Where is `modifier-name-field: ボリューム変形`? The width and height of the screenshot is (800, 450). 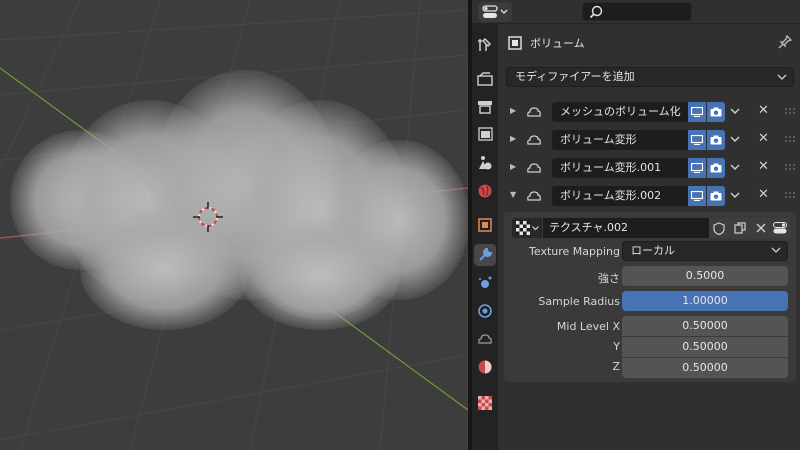 modifier-name-field: ボリューム変形 is located at coordinates (620, 140).